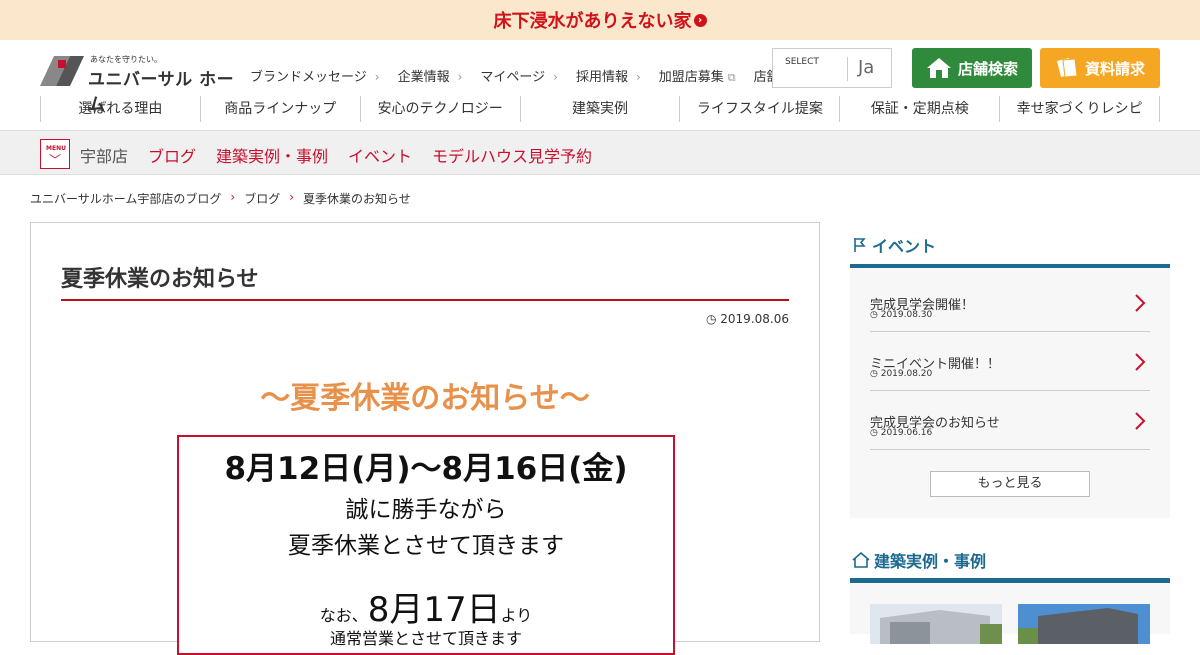 This screenshot has height=655, width=1200. I want to click on events-title: イベント, so click(894, 245).